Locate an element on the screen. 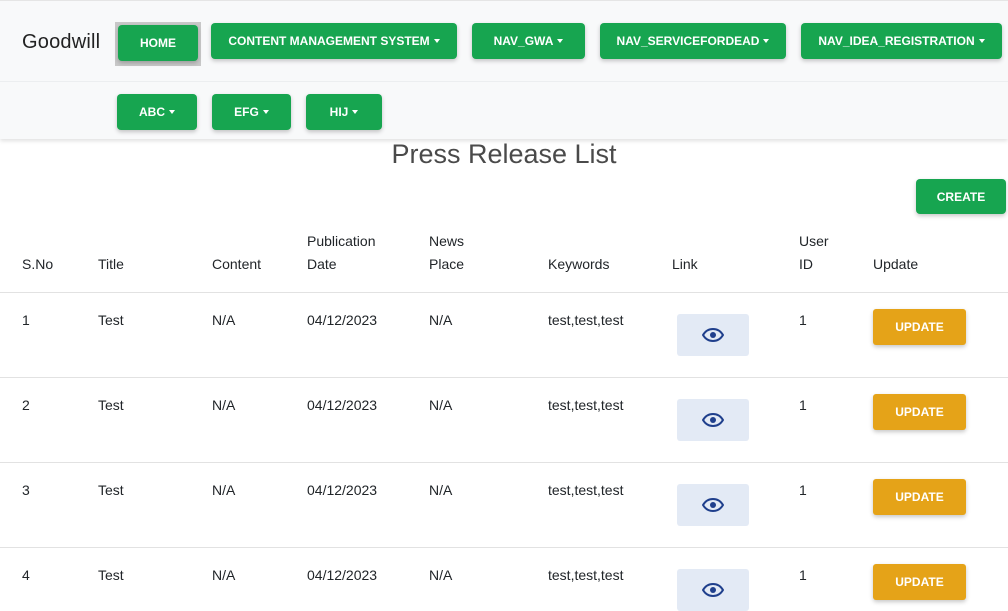  header-sno: S.No is located at coordinates (38, 264).